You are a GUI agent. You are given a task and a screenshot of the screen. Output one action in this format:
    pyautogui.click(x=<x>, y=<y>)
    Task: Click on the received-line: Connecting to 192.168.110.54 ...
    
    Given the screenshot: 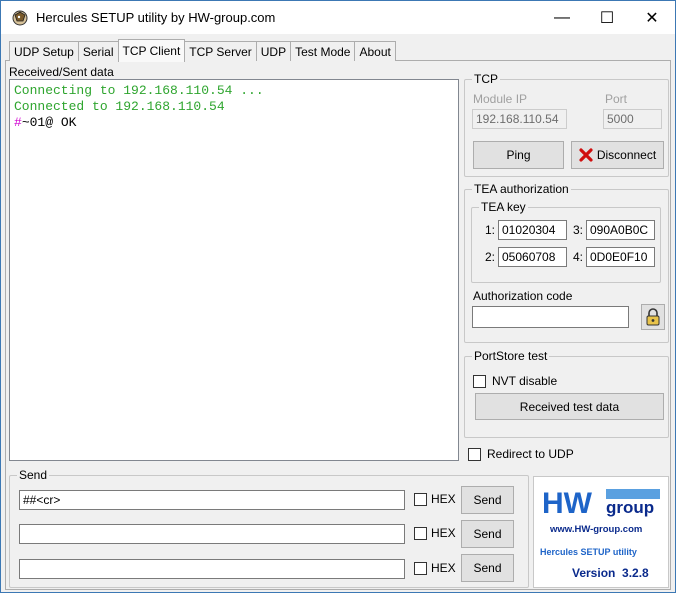 What is the action you would take?
    pyautogui.click(x=139, y=90)
    